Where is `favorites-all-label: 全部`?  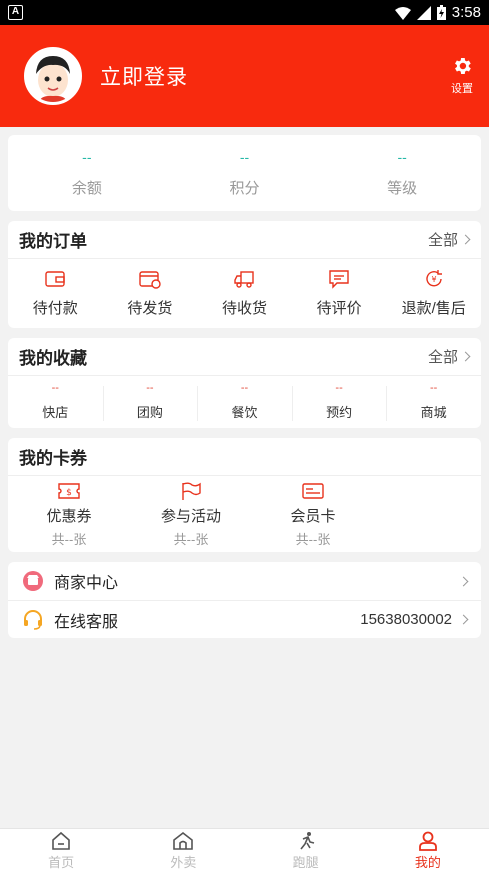
favorites-all-label: 全部 is located at coordinates (442, 357).